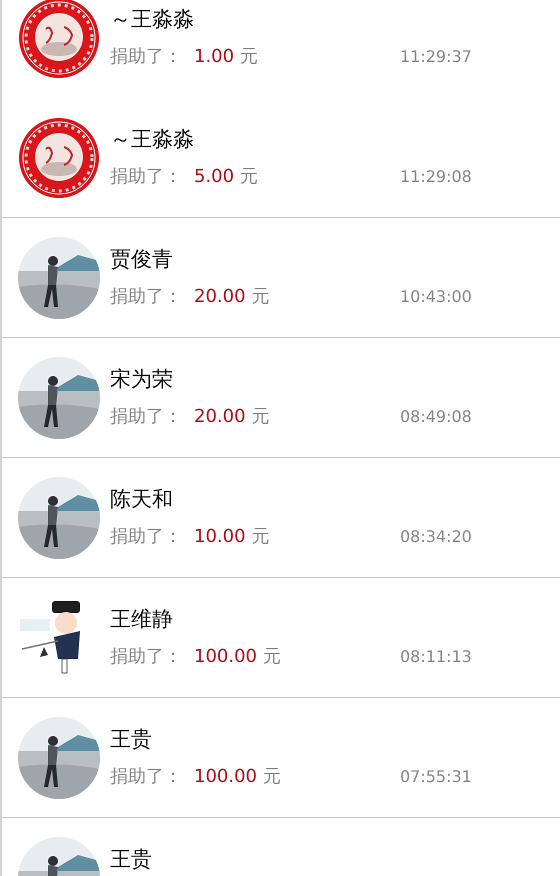  What do you see at coordinates (214, 176) in the screenshot?
I see `donation-amount: 5.00` at bounding box center [214, 176].